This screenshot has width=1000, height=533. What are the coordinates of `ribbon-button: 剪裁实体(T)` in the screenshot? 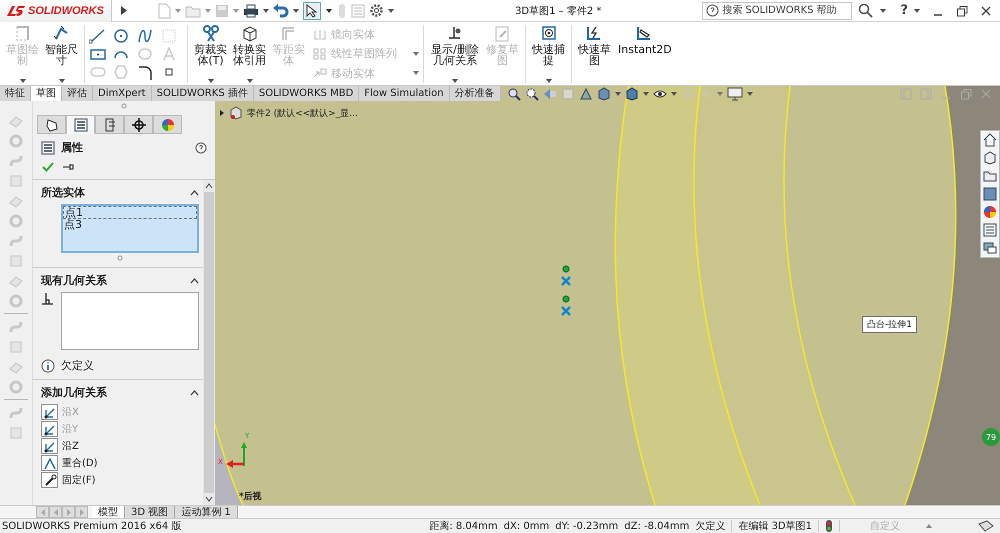 It's located at (210, 54).